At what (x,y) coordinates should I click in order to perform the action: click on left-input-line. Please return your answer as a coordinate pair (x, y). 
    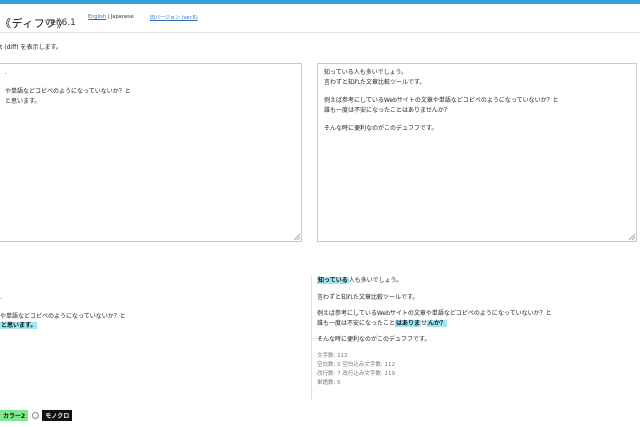
    Looking at the image, I should click on (150, 83).